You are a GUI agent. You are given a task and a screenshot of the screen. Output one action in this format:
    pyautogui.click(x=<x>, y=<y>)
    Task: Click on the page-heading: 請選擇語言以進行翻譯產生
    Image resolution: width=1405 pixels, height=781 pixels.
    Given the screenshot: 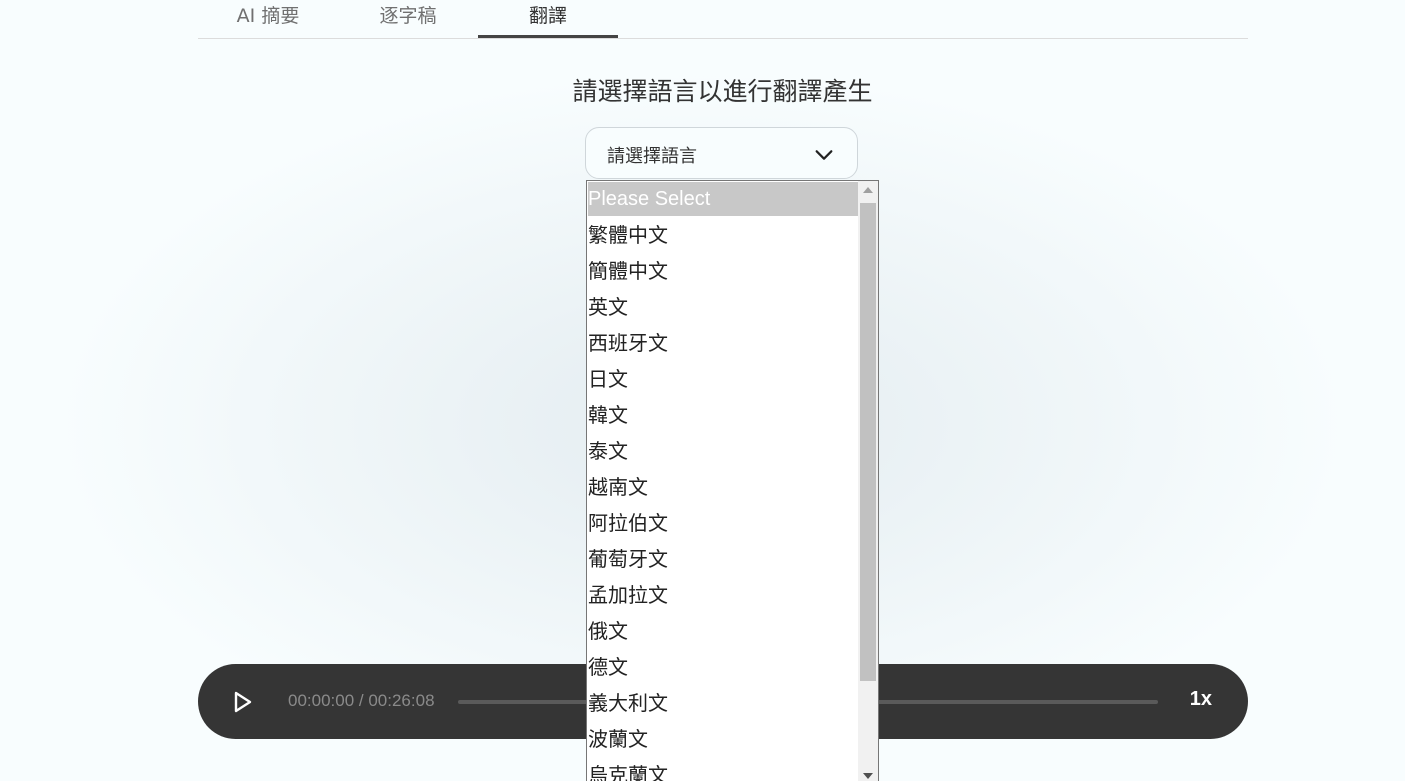 What is the action you would take?
    pyautogui.click(x=722, y=91)
    